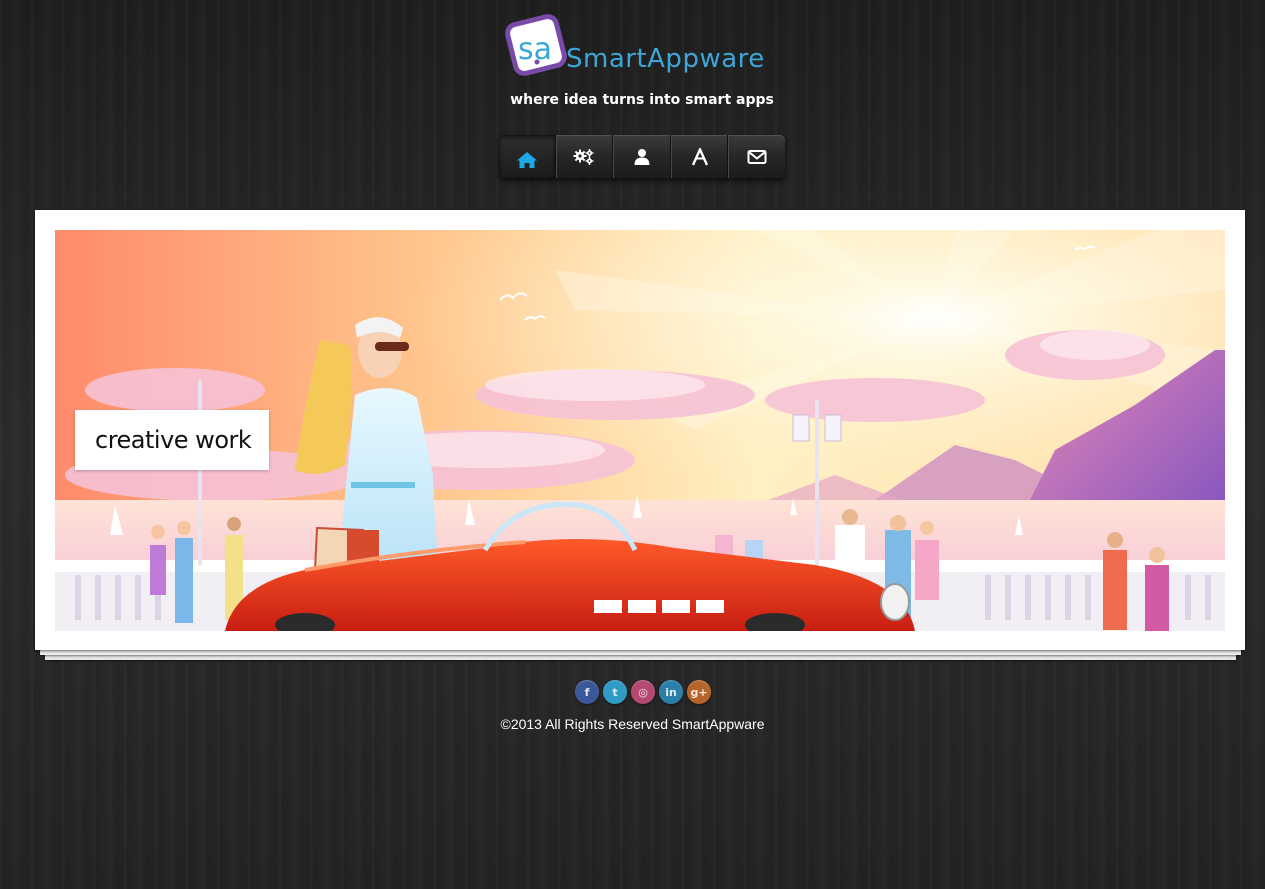  I want to click on slide-caption: creative work, so click(172, 440).